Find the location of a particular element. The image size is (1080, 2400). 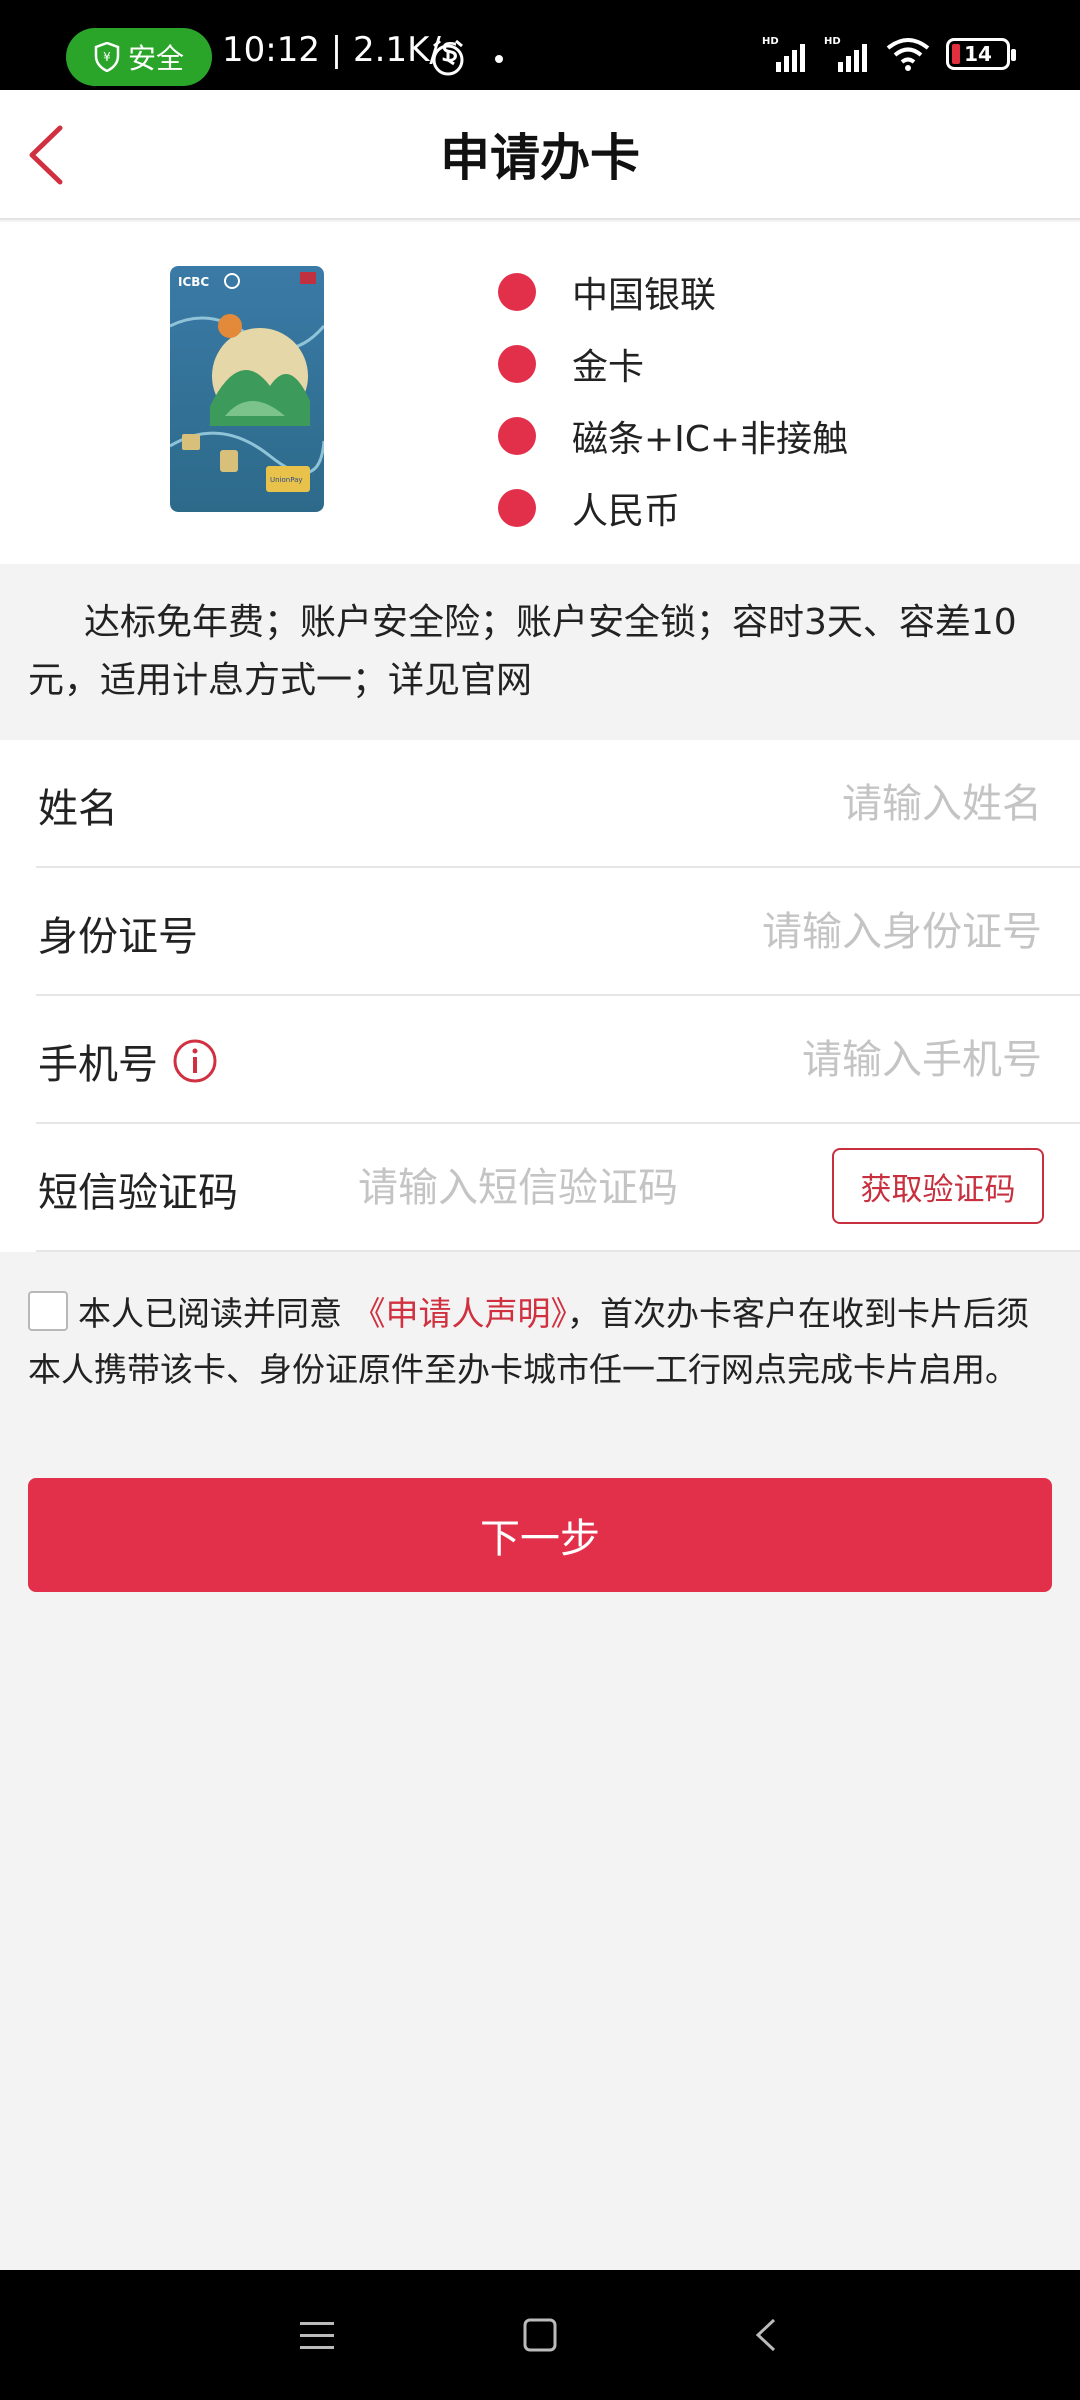

status-indicators: HD HD 14 is located at coordinates (889, 54).